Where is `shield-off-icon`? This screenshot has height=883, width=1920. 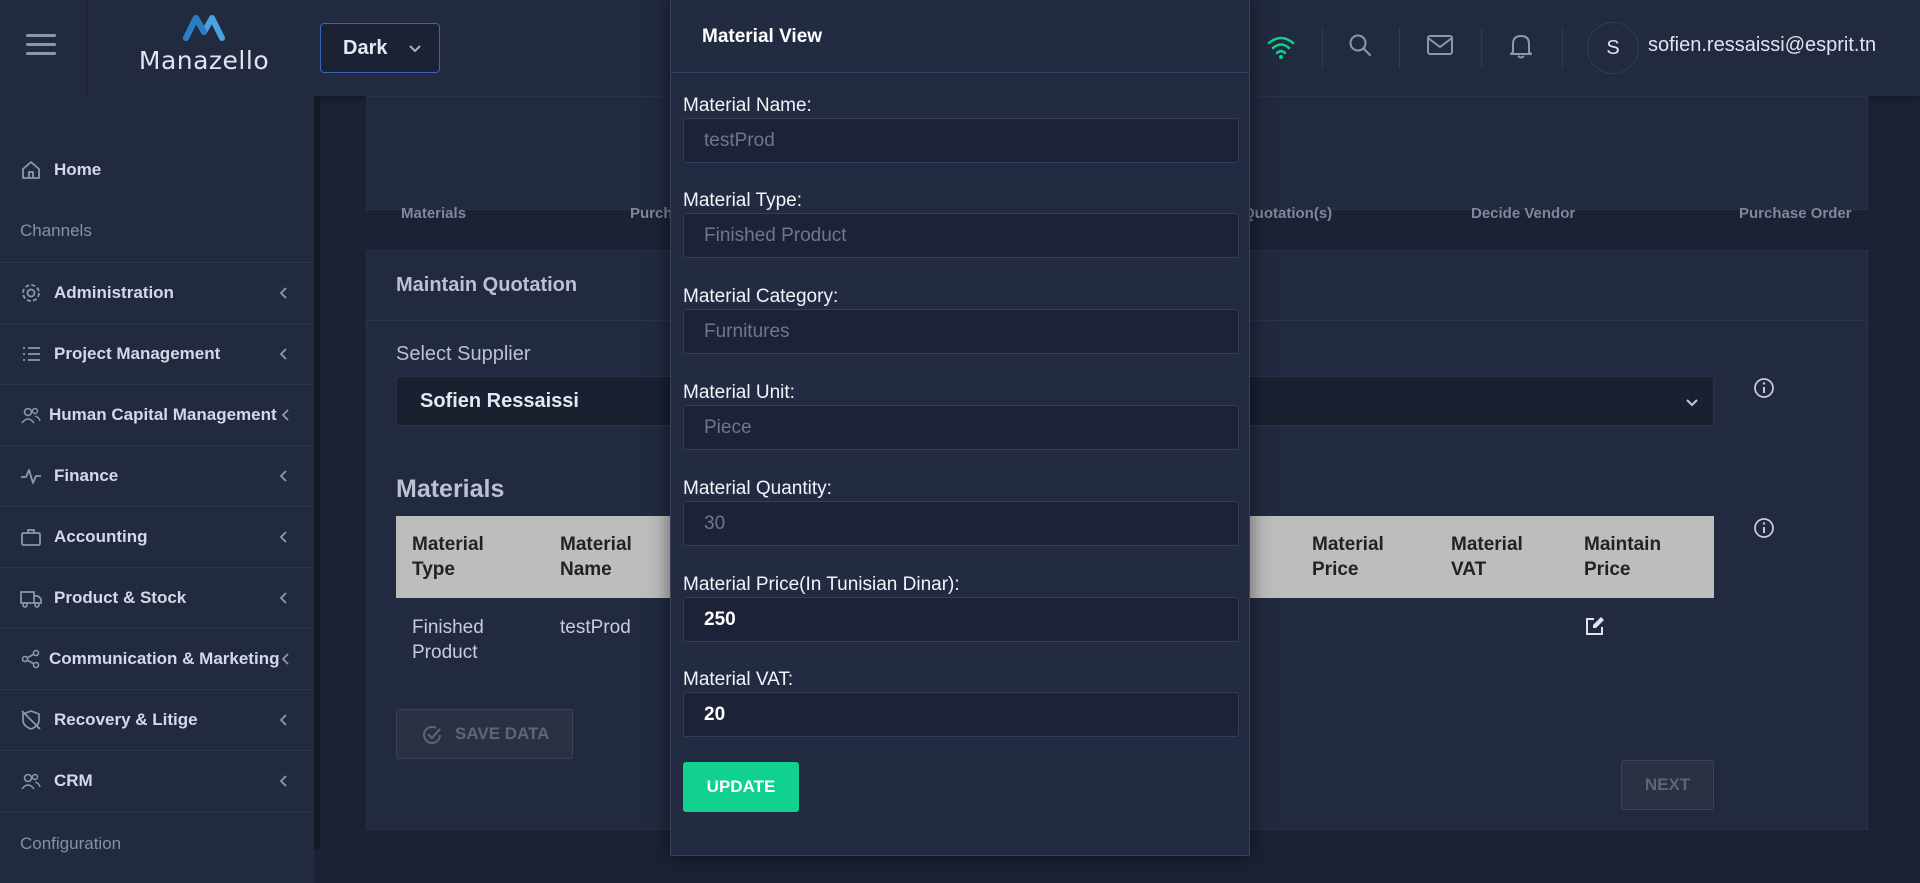 shield-off-icon is located at coordinates (31, 720).